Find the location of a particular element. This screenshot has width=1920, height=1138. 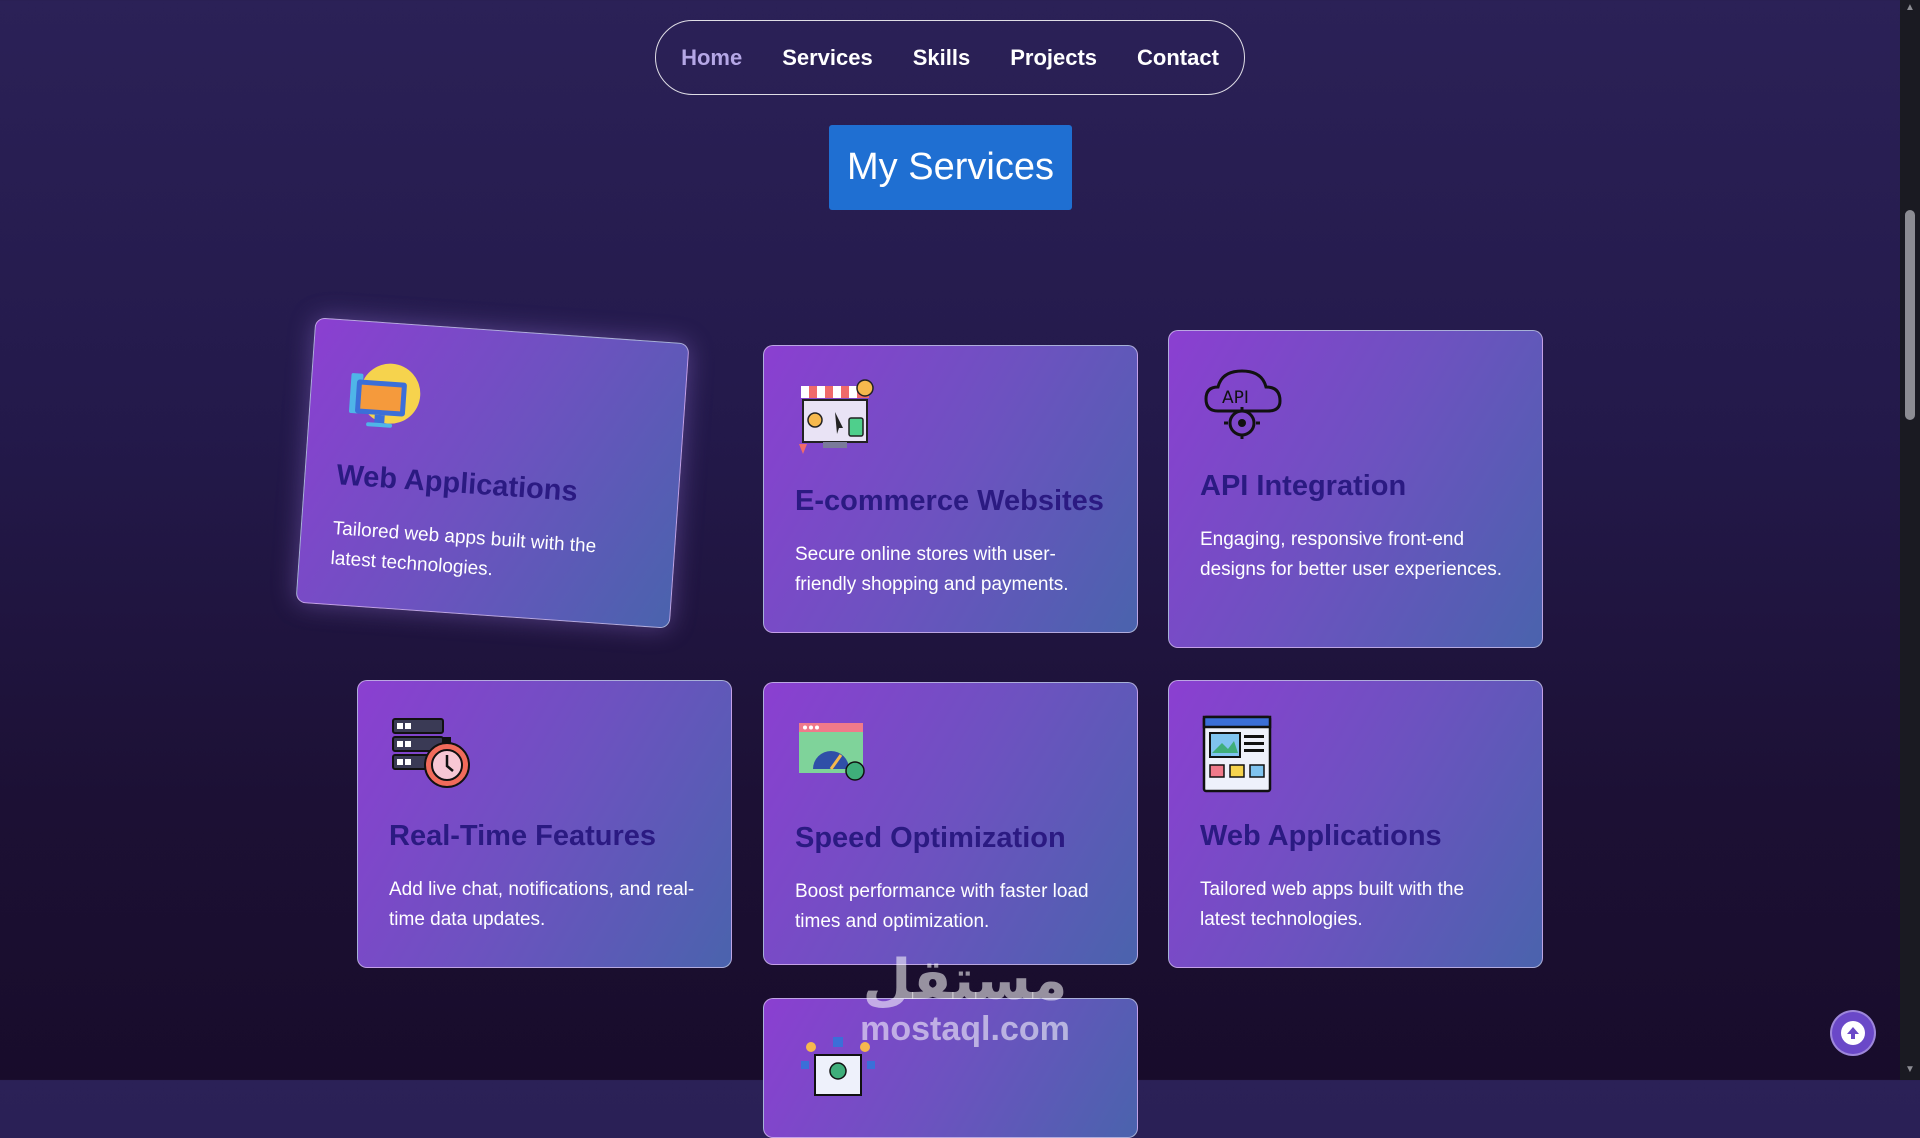

arrow-up-icon is located at coordinates (1853, 1033).